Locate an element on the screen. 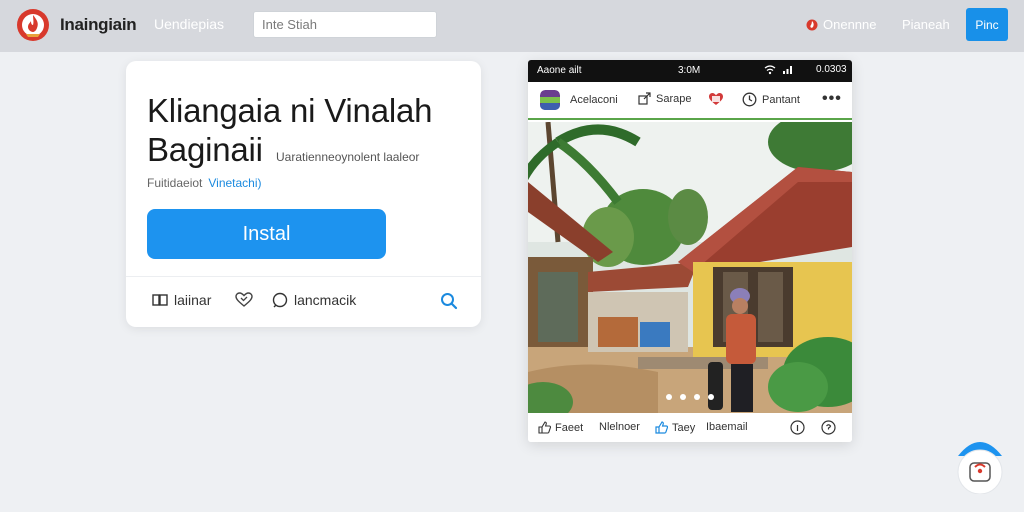 This screenshot has height=512, width=1024. info-icon is located at coordinates (797, 427).